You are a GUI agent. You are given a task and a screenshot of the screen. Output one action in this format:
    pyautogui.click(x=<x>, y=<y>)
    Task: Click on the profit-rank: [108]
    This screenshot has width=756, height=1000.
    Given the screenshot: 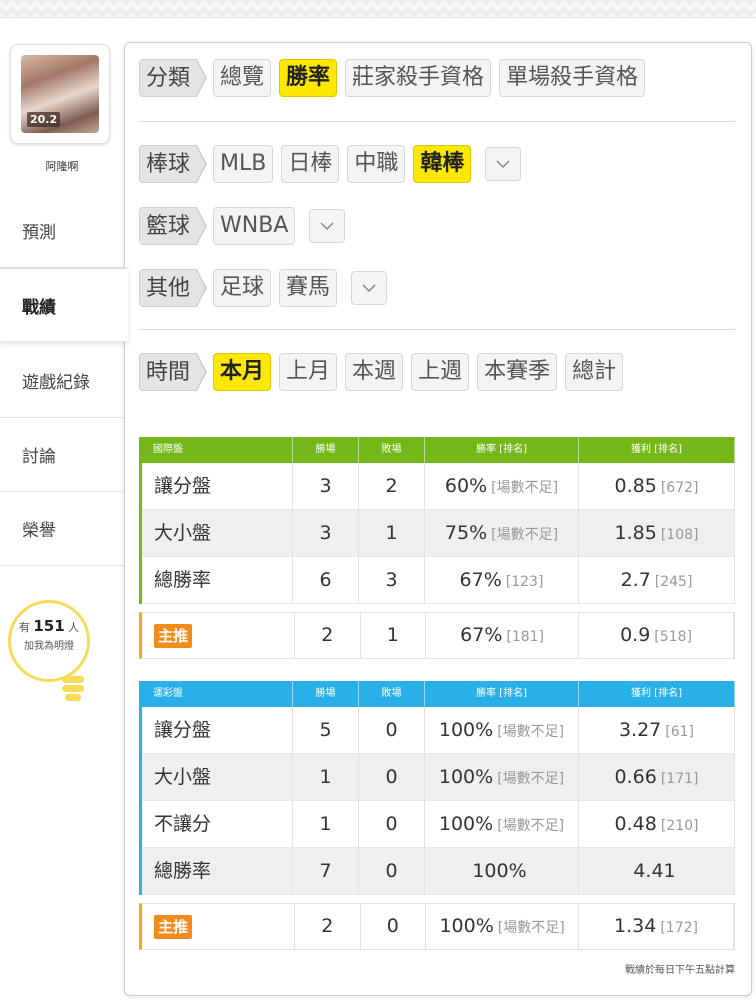 What is the action you would take?
    pyautogui.click(x=679, y=534)
    